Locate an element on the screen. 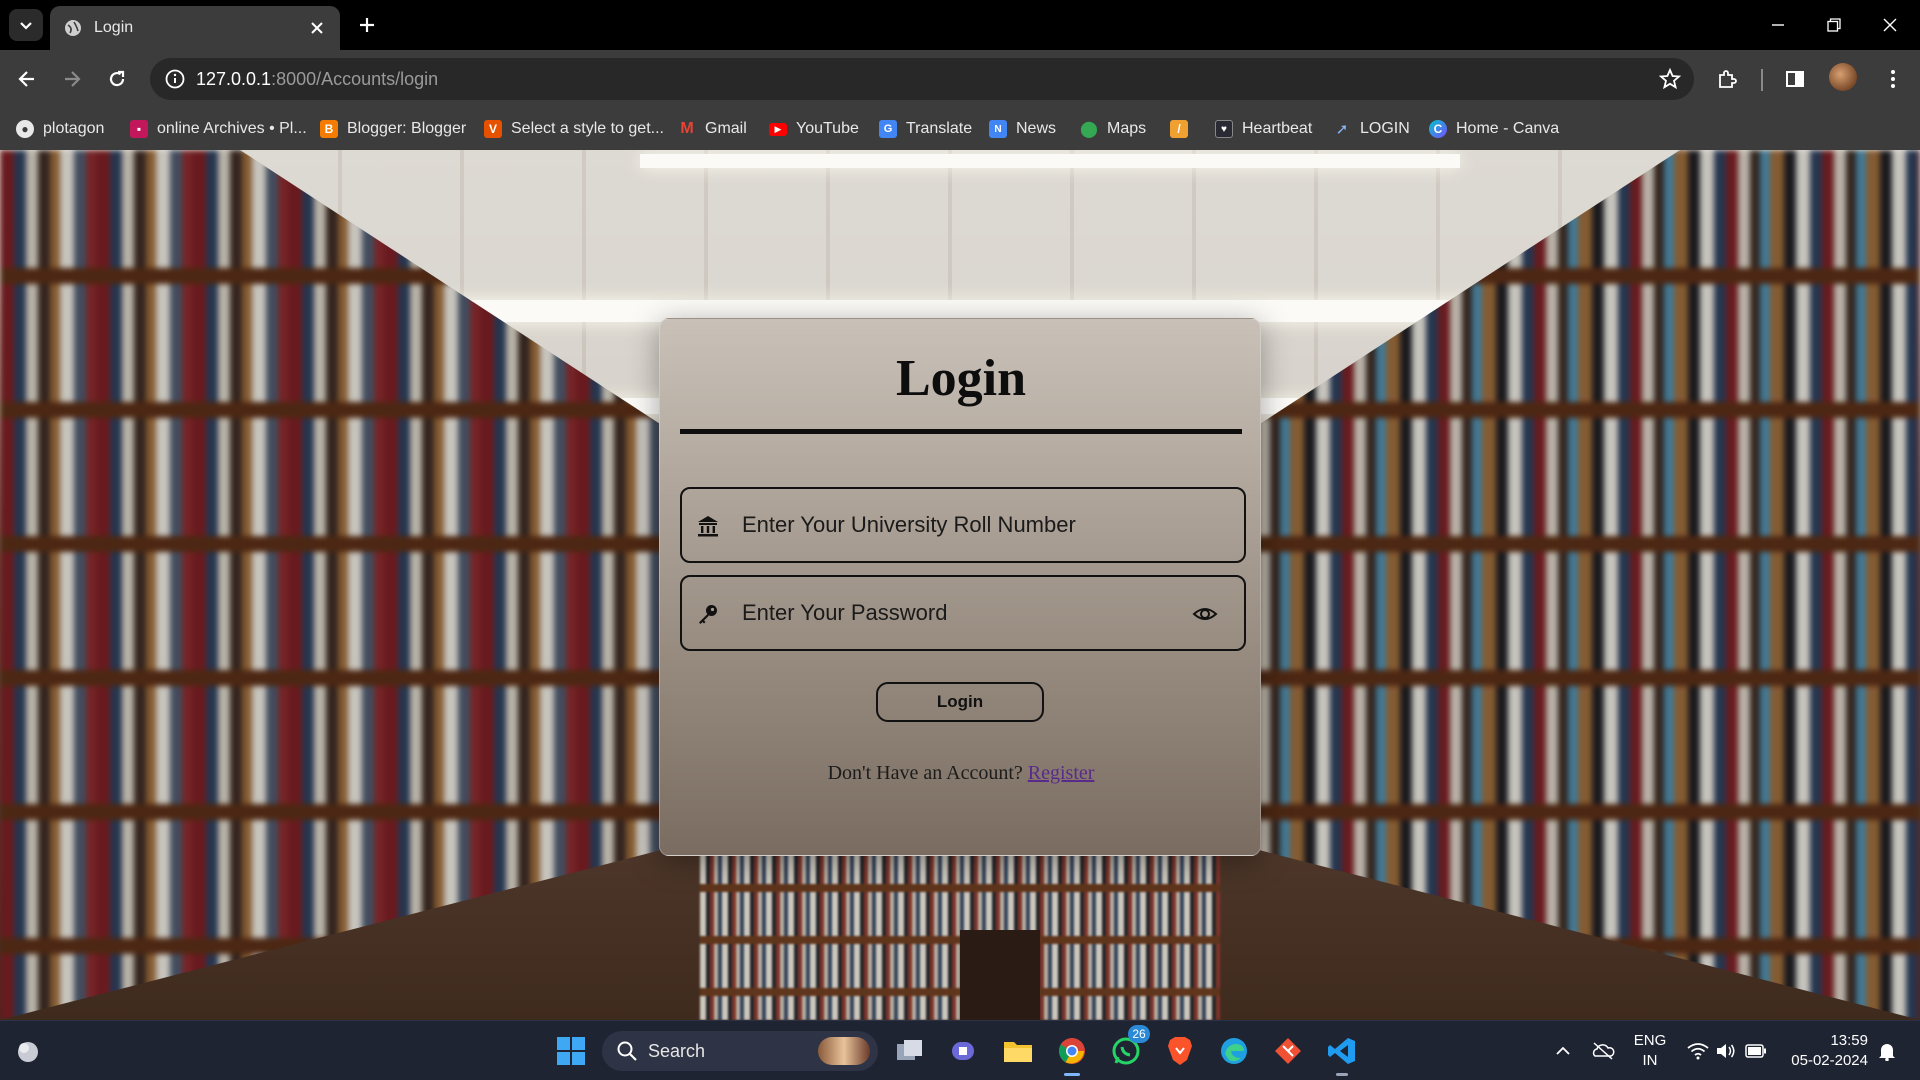 This screenshot has width=1920, height=1080. chrome-icon is located at coordinates (1072, 1051).